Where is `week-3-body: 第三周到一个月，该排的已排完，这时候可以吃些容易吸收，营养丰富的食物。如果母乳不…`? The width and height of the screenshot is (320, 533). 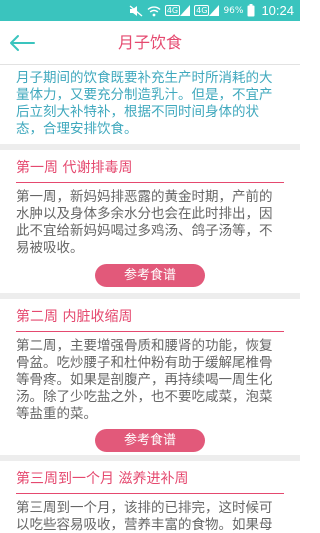
week-3-body: 第三周到一个月，该排的已排完，这时候可以吃些容易吸收，营养丰富的食物。如果母乳不… is located at coordinates (144, 516).